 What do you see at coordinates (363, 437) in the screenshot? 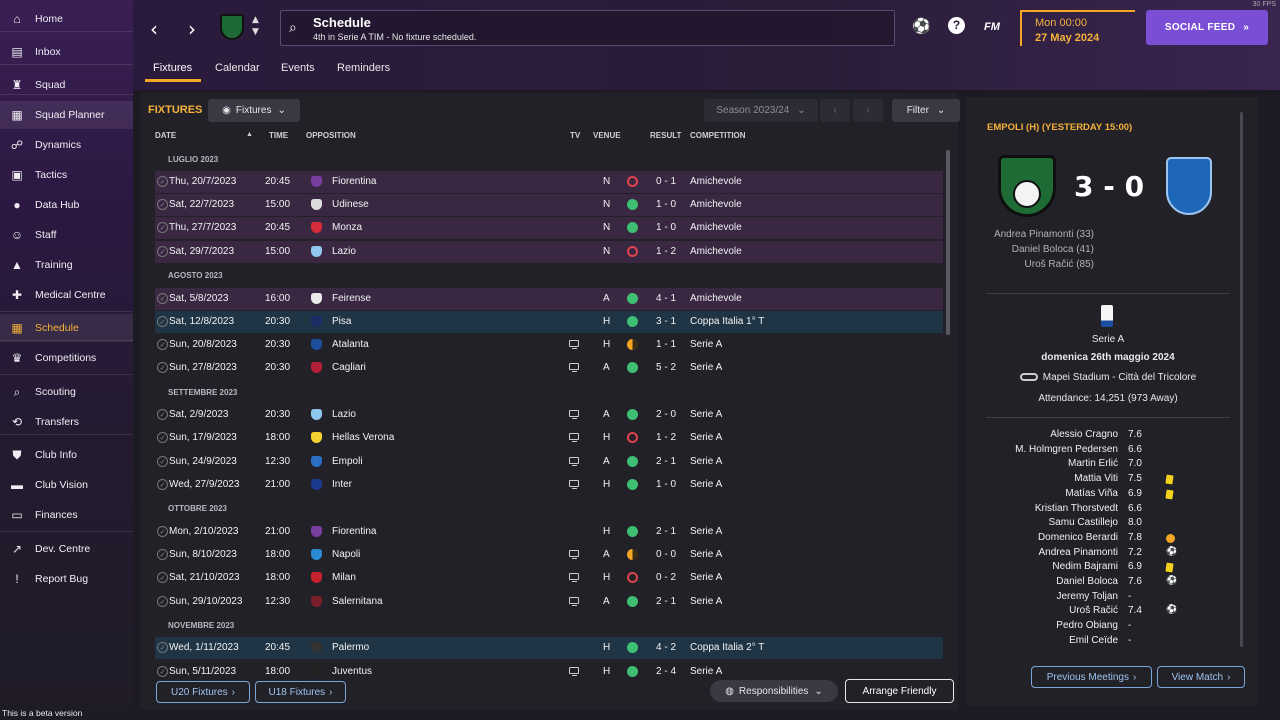
I see `fixture-opponent: Hellas Verona` at bounding box center [363, 437].